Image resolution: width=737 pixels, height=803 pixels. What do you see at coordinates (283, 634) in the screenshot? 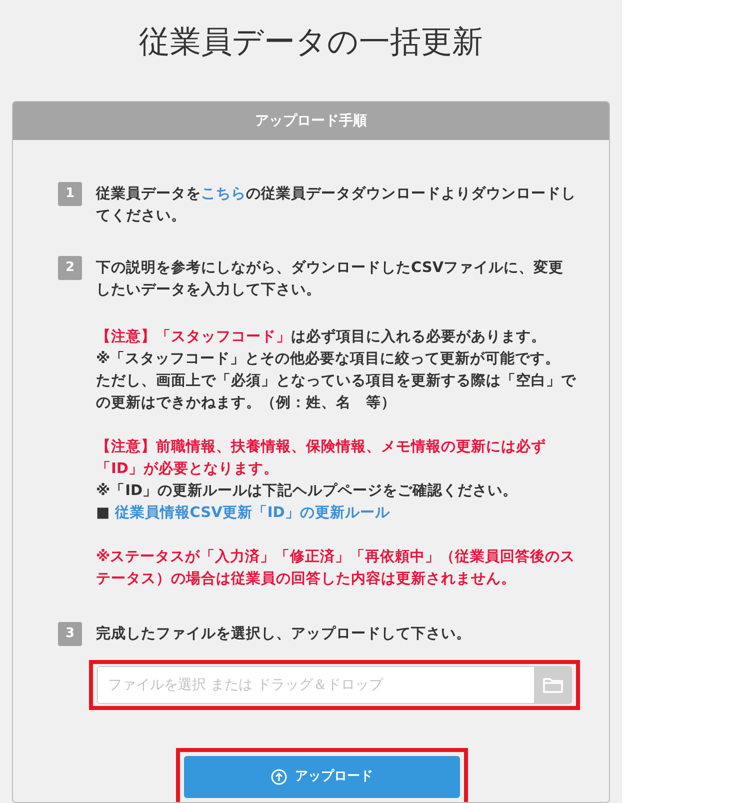
I see `step-text: 完成したファイルを選択し、アップロードして下さい。` at bounding box center [283, 634].